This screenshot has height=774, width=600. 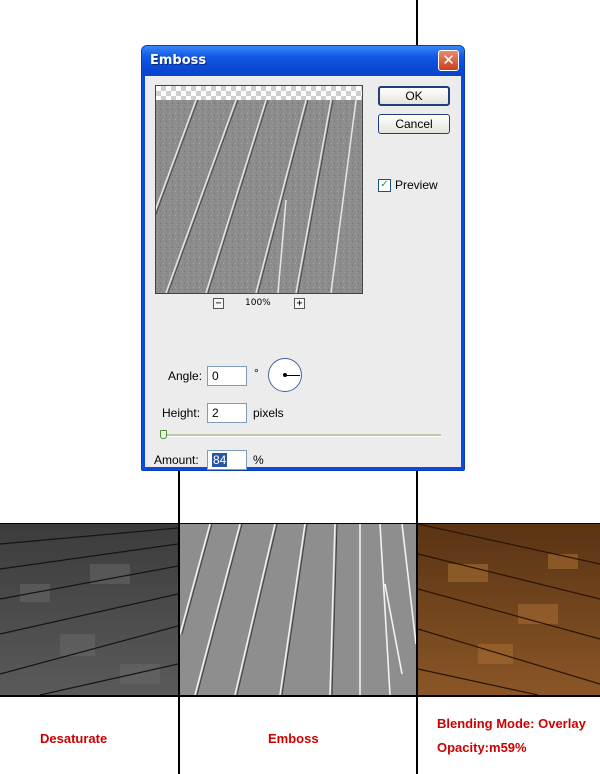 I want to click on emboss-result-image, so click(x=298, y=609).